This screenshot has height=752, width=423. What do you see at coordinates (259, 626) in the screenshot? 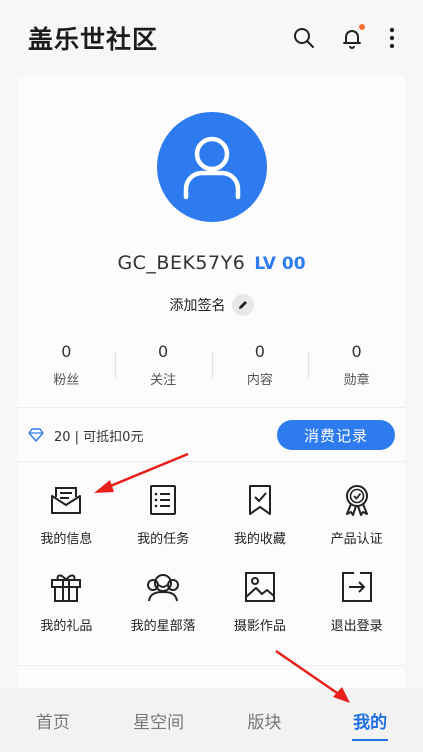
I see `menu-label: 摄影作品` at bounding box center [259, 626].